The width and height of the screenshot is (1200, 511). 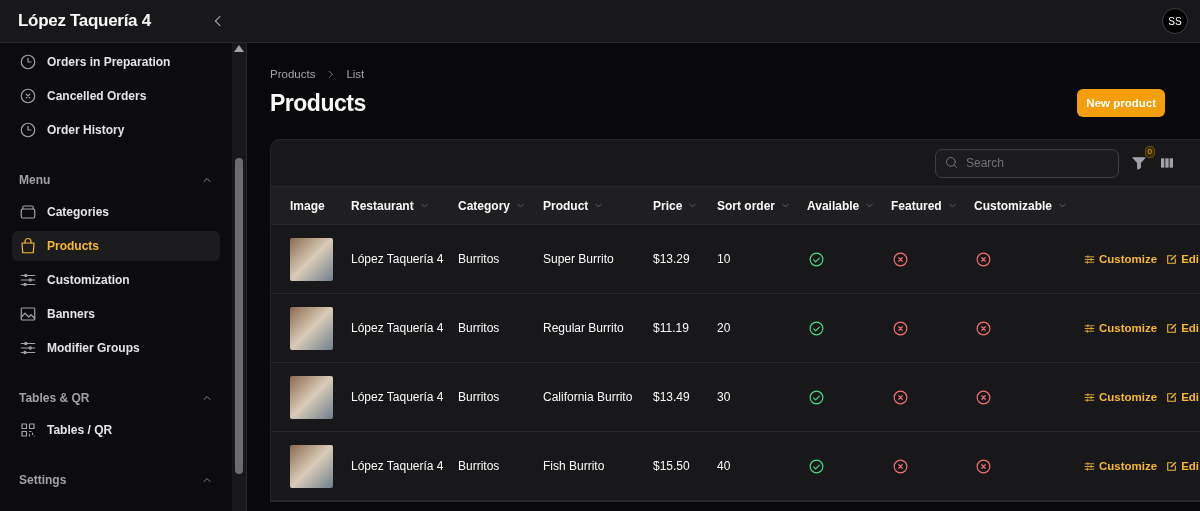 I want to click on table-cell-text: $13.49, so click(x=672, y=397).